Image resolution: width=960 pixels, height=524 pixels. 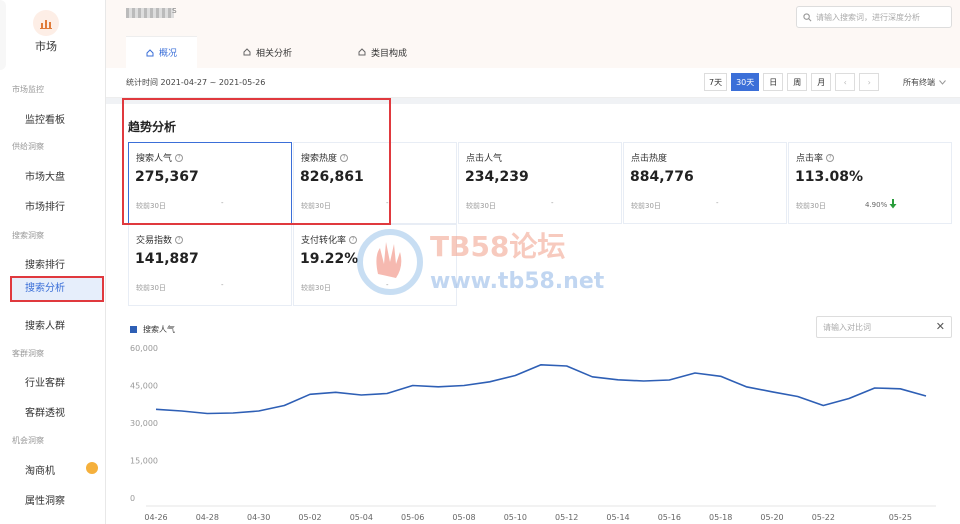 I want to click on watermark-title: TB58论坛, so click(x=497, y=246).